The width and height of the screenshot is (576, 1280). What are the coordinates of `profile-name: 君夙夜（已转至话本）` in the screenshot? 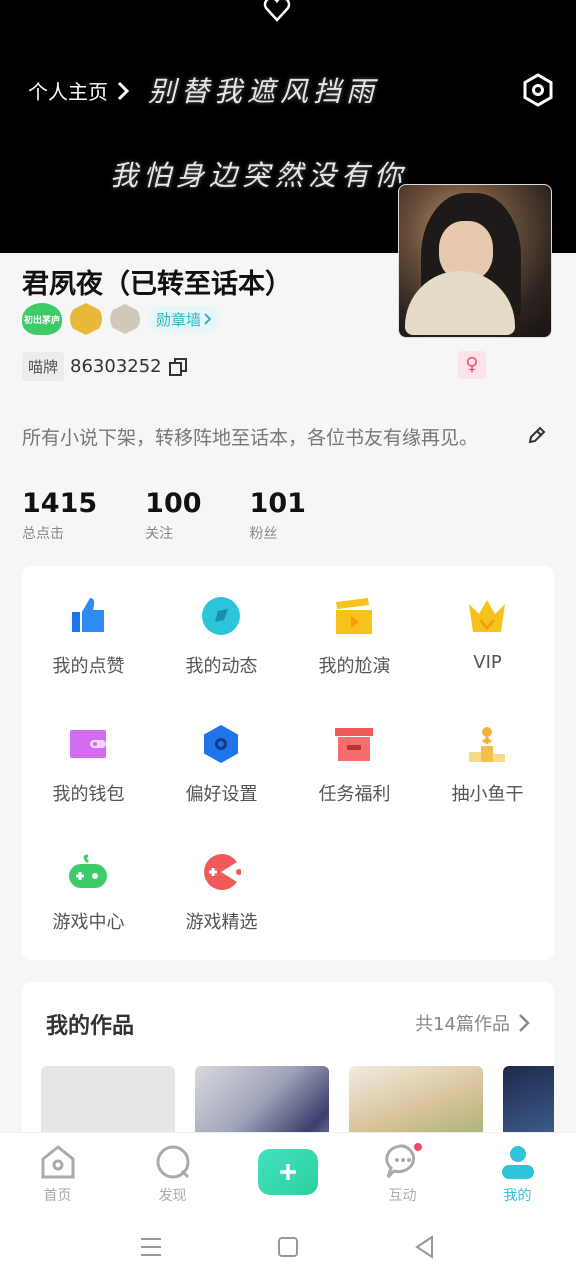 It's located at (157, 284).